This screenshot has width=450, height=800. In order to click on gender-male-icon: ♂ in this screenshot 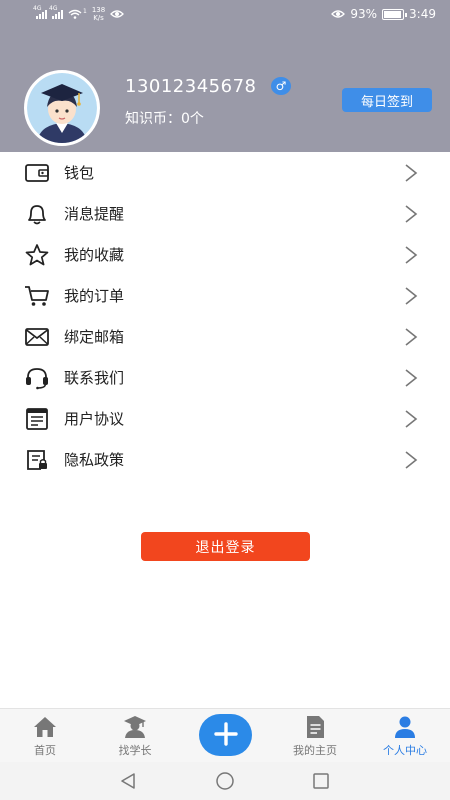, I will do `click(281, 86)`.